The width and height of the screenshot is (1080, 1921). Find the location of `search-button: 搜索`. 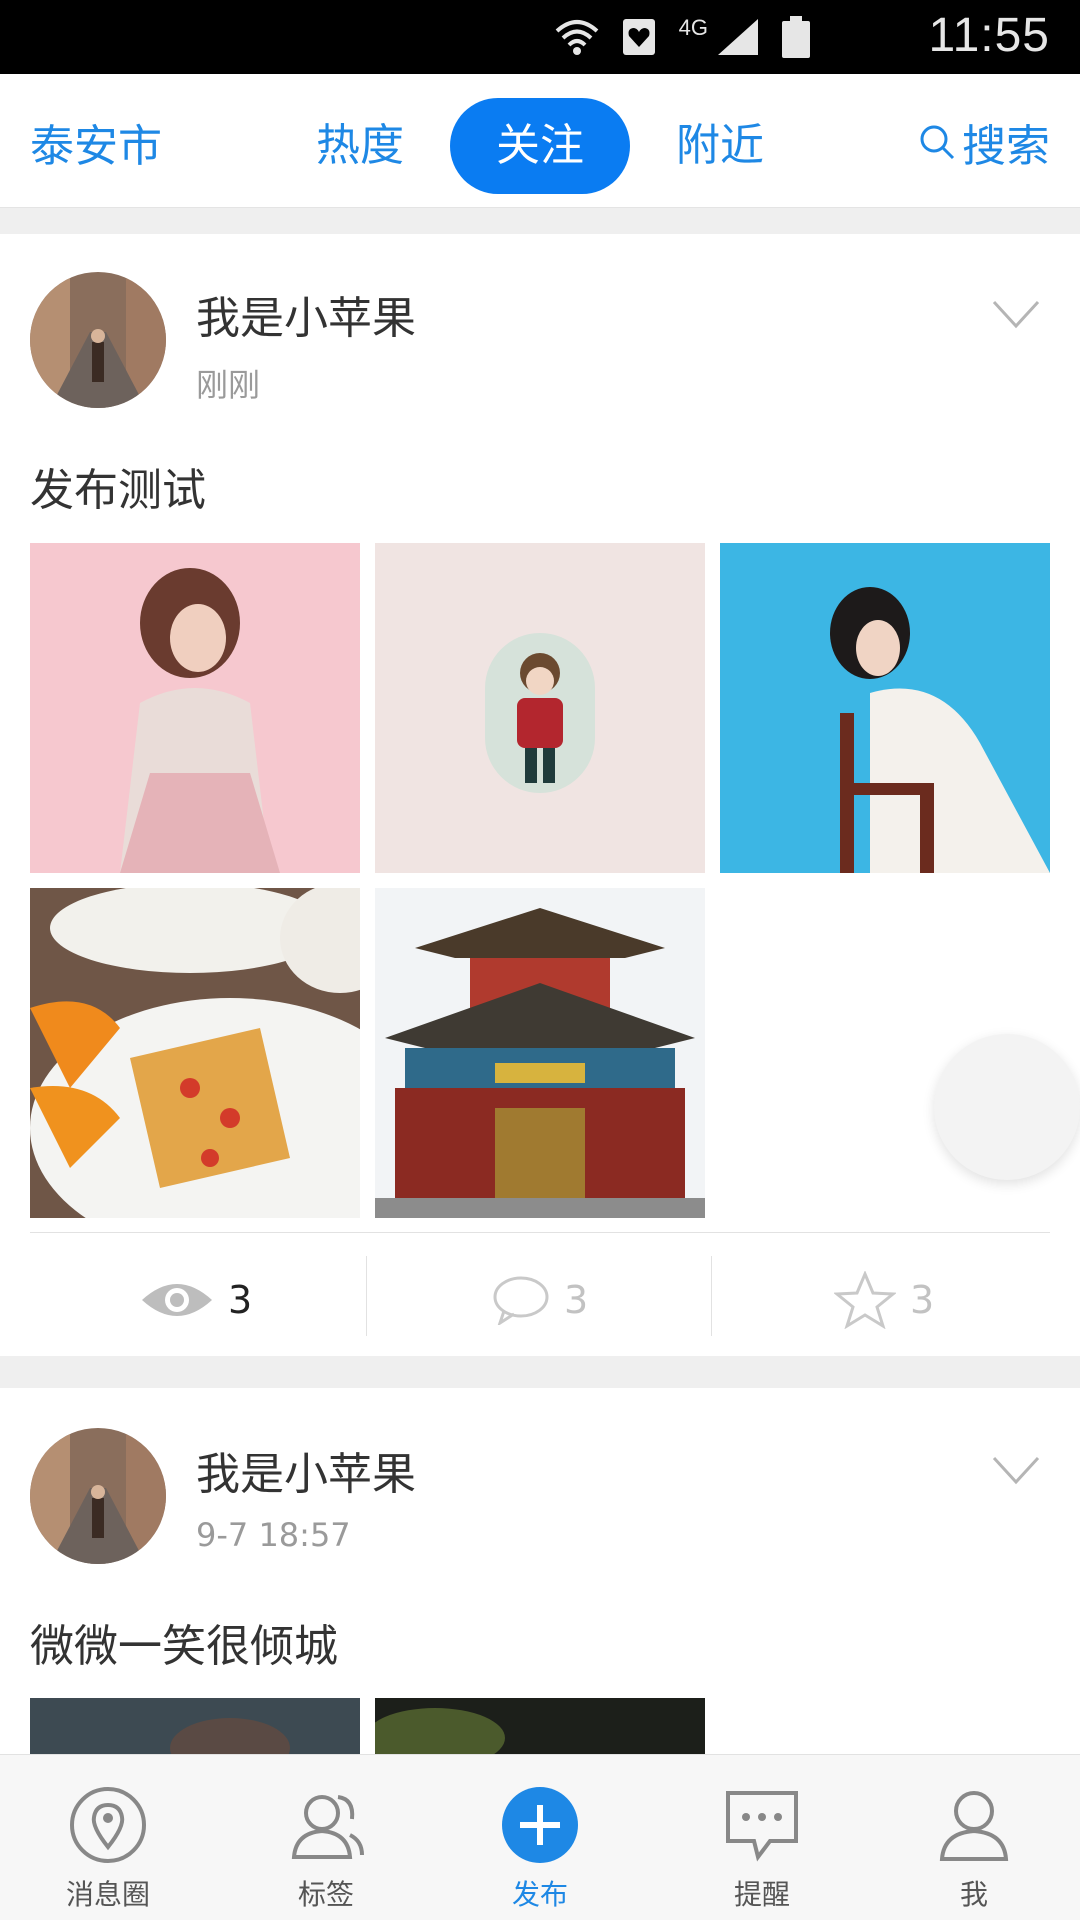

search-button: 搜索 is located at coordinates (984, 142).